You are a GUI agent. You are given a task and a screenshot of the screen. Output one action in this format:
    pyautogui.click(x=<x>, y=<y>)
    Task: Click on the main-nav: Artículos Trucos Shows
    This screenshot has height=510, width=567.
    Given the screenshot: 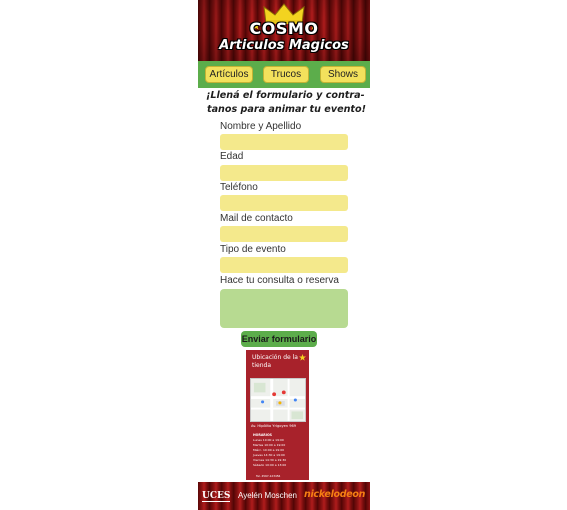 What is the action you would take?
    pyautogui.click(x=284, y=74)
    